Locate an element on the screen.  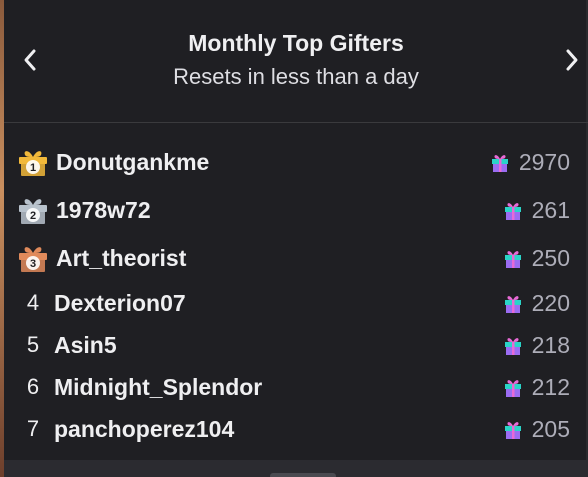
gift-count: 218 is located at coordinates (536, 345).